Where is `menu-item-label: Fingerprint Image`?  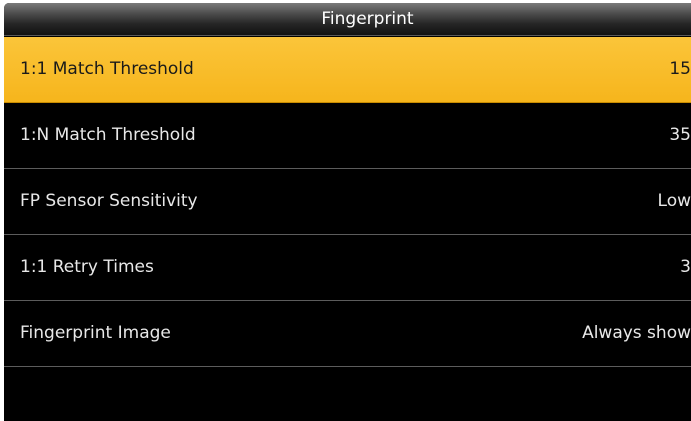 menu-item-label: Fingerprint Image is located at coordinates (95, 333).